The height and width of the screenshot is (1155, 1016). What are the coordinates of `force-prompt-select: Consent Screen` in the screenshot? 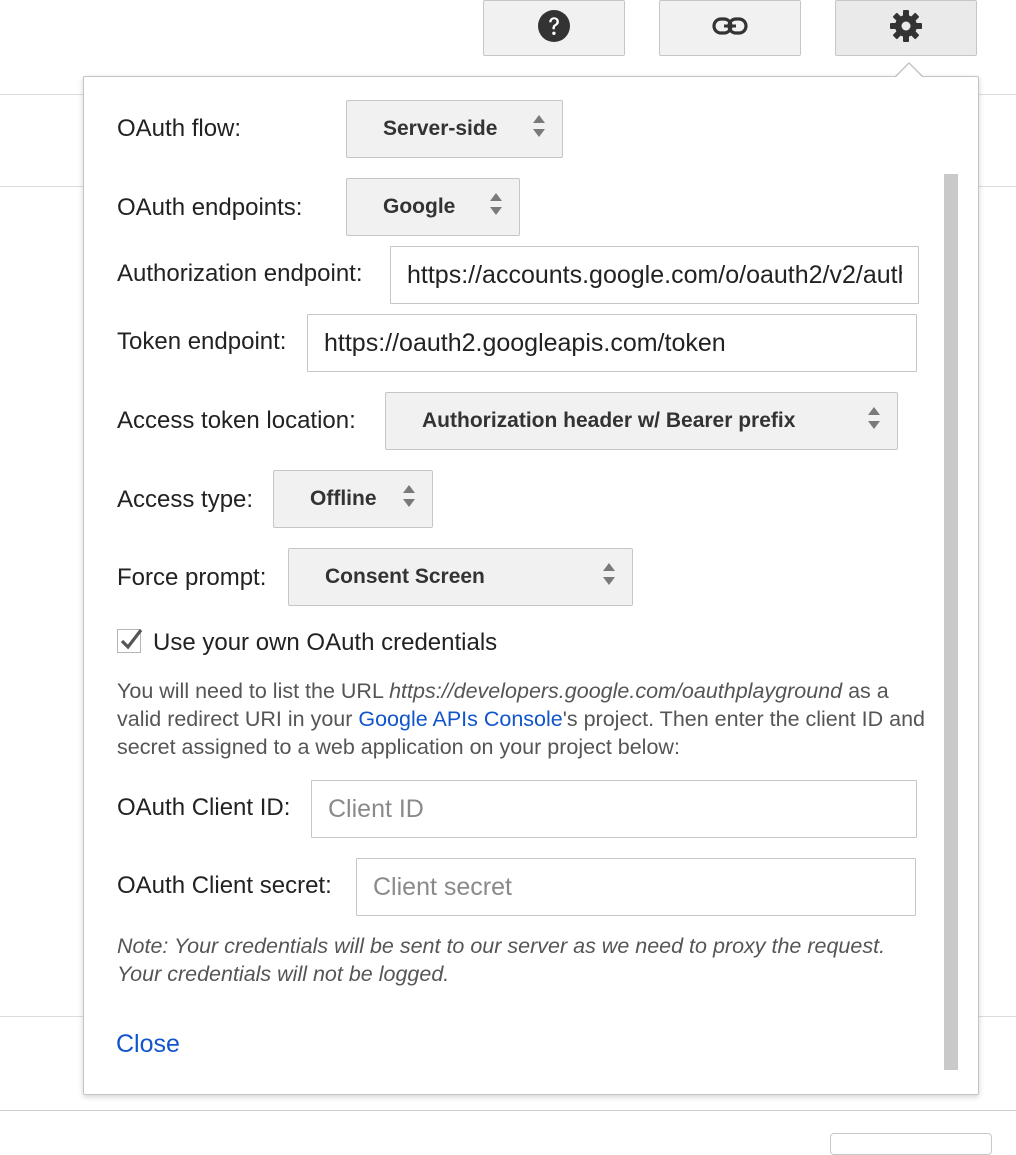 It's located at (460, 577).